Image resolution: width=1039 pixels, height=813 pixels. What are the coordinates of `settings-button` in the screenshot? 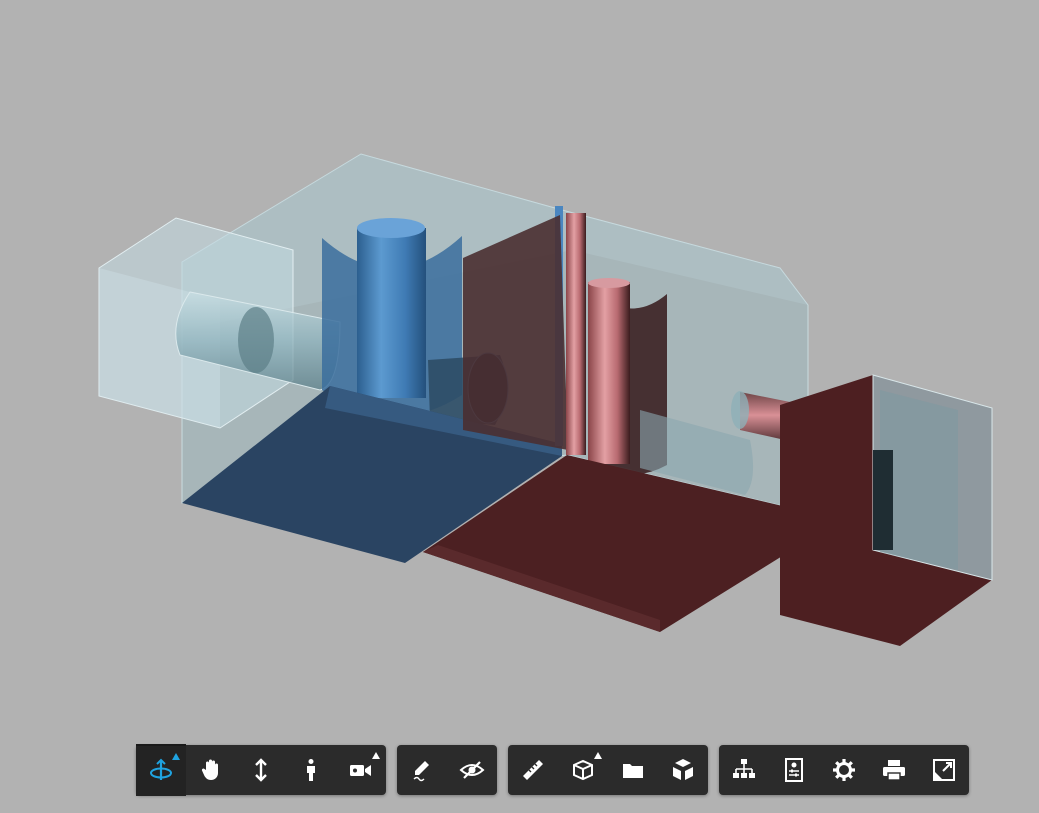 It's located at (844, 770).